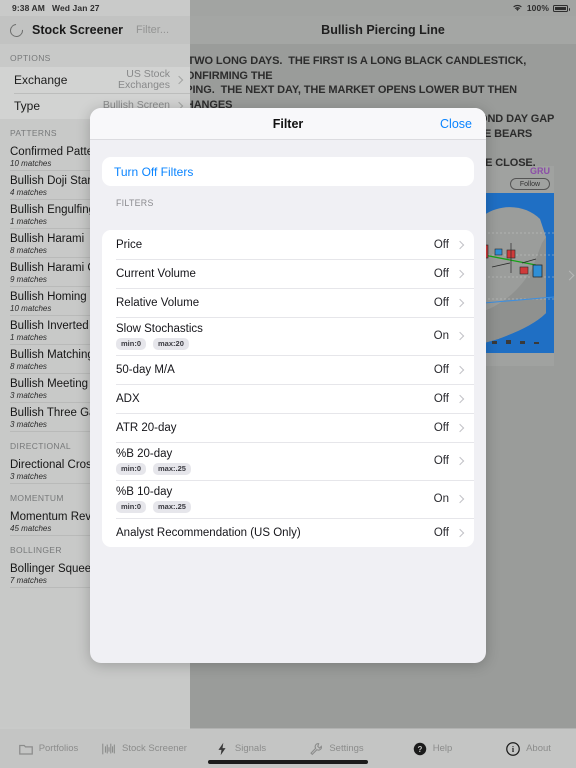 The image size is (576, 768). What do you see at coordinates (58, 748) in the screenshot?
I see `tab-label: Portfolios` at bounding box center [58, 748].